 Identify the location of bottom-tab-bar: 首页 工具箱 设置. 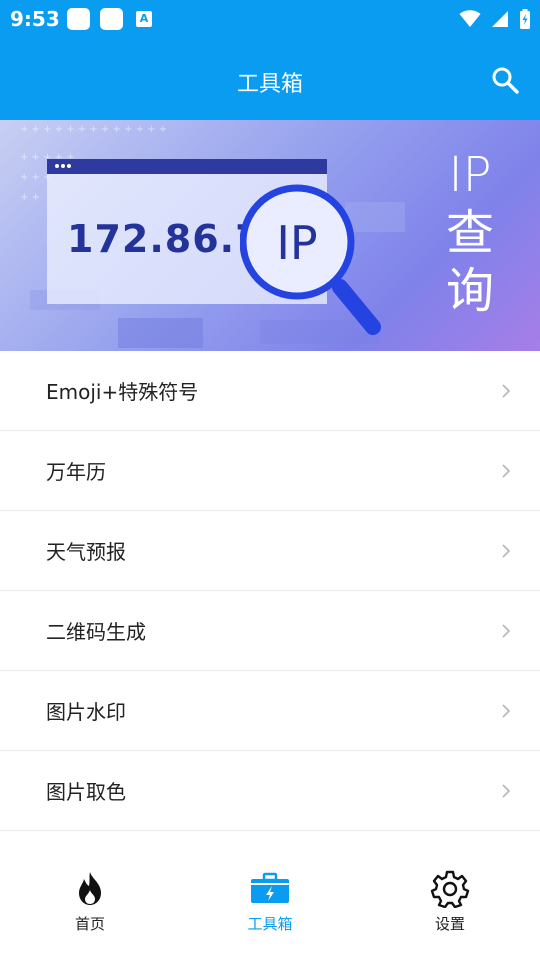
(270, 905).